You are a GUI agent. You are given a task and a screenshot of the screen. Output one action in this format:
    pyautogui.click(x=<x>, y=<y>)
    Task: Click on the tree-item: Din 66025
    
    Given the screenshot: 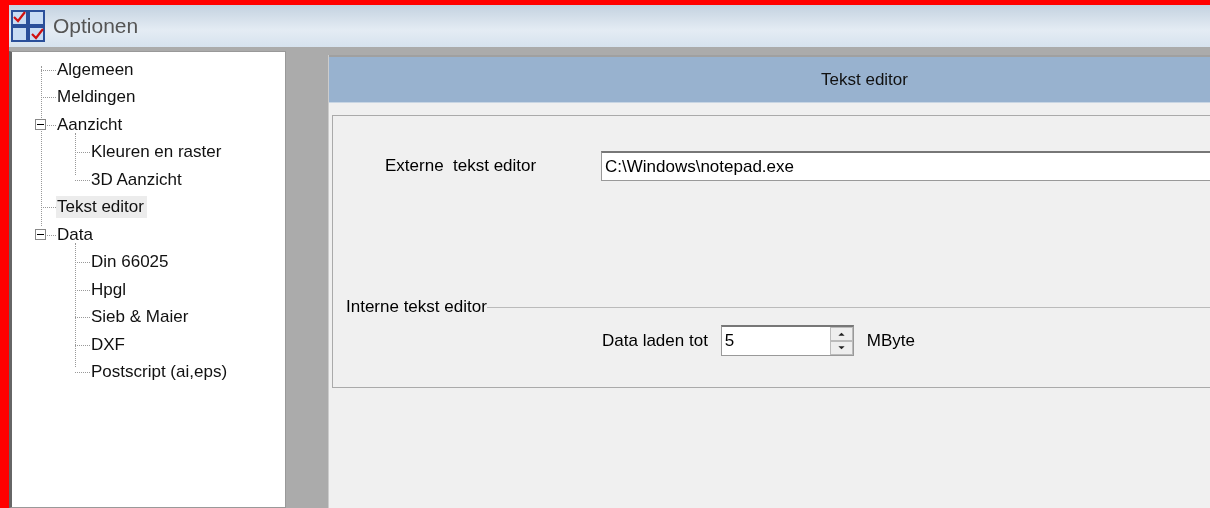 What is the action you would take?
    pyautogui.click(x=131, y=262)
    